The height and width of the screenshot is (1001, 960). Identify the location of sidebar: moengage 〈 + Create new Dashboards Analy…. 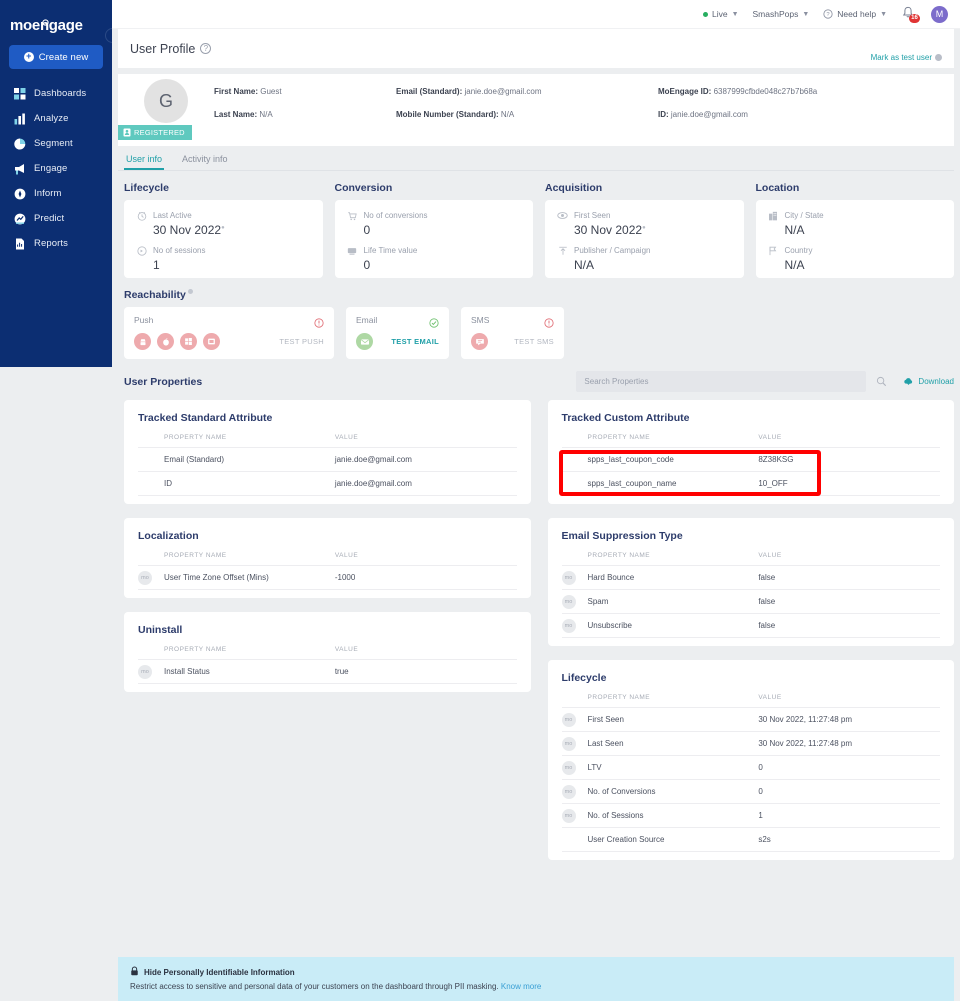
(60, 183).